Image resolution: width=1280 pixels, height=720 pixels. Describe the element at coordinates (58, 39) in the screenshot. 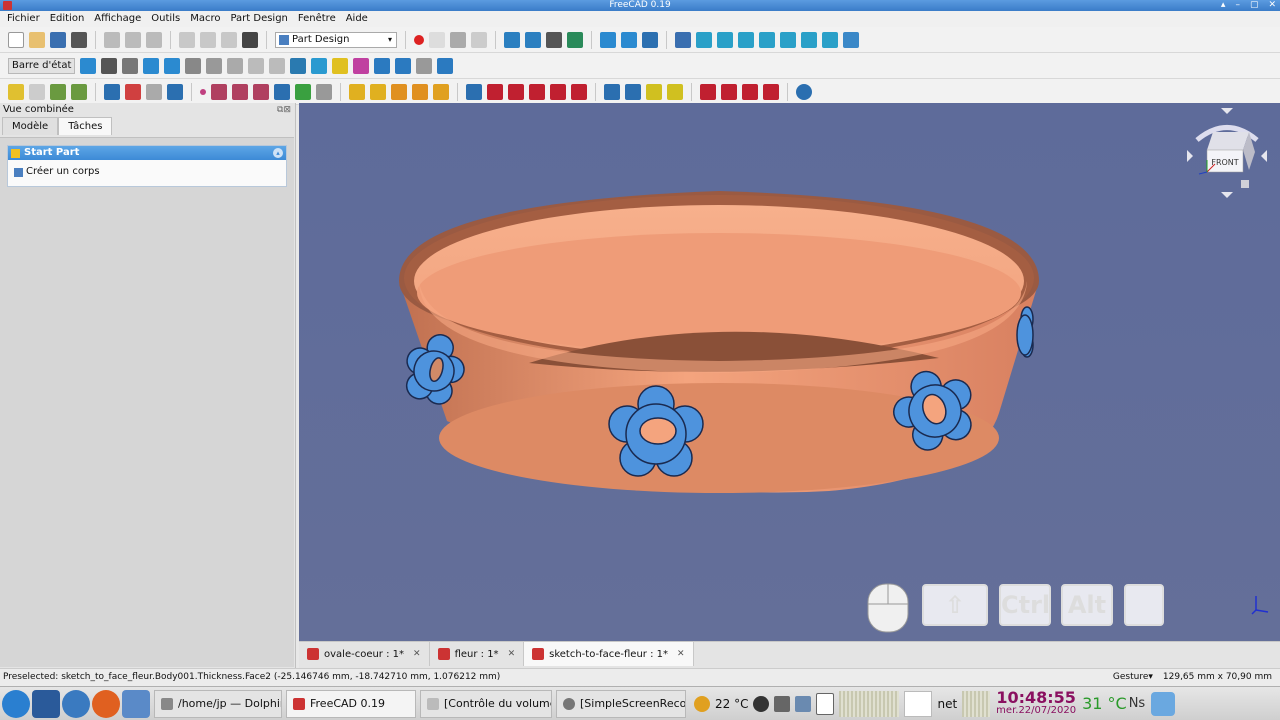

I see `save-icon` at that location.